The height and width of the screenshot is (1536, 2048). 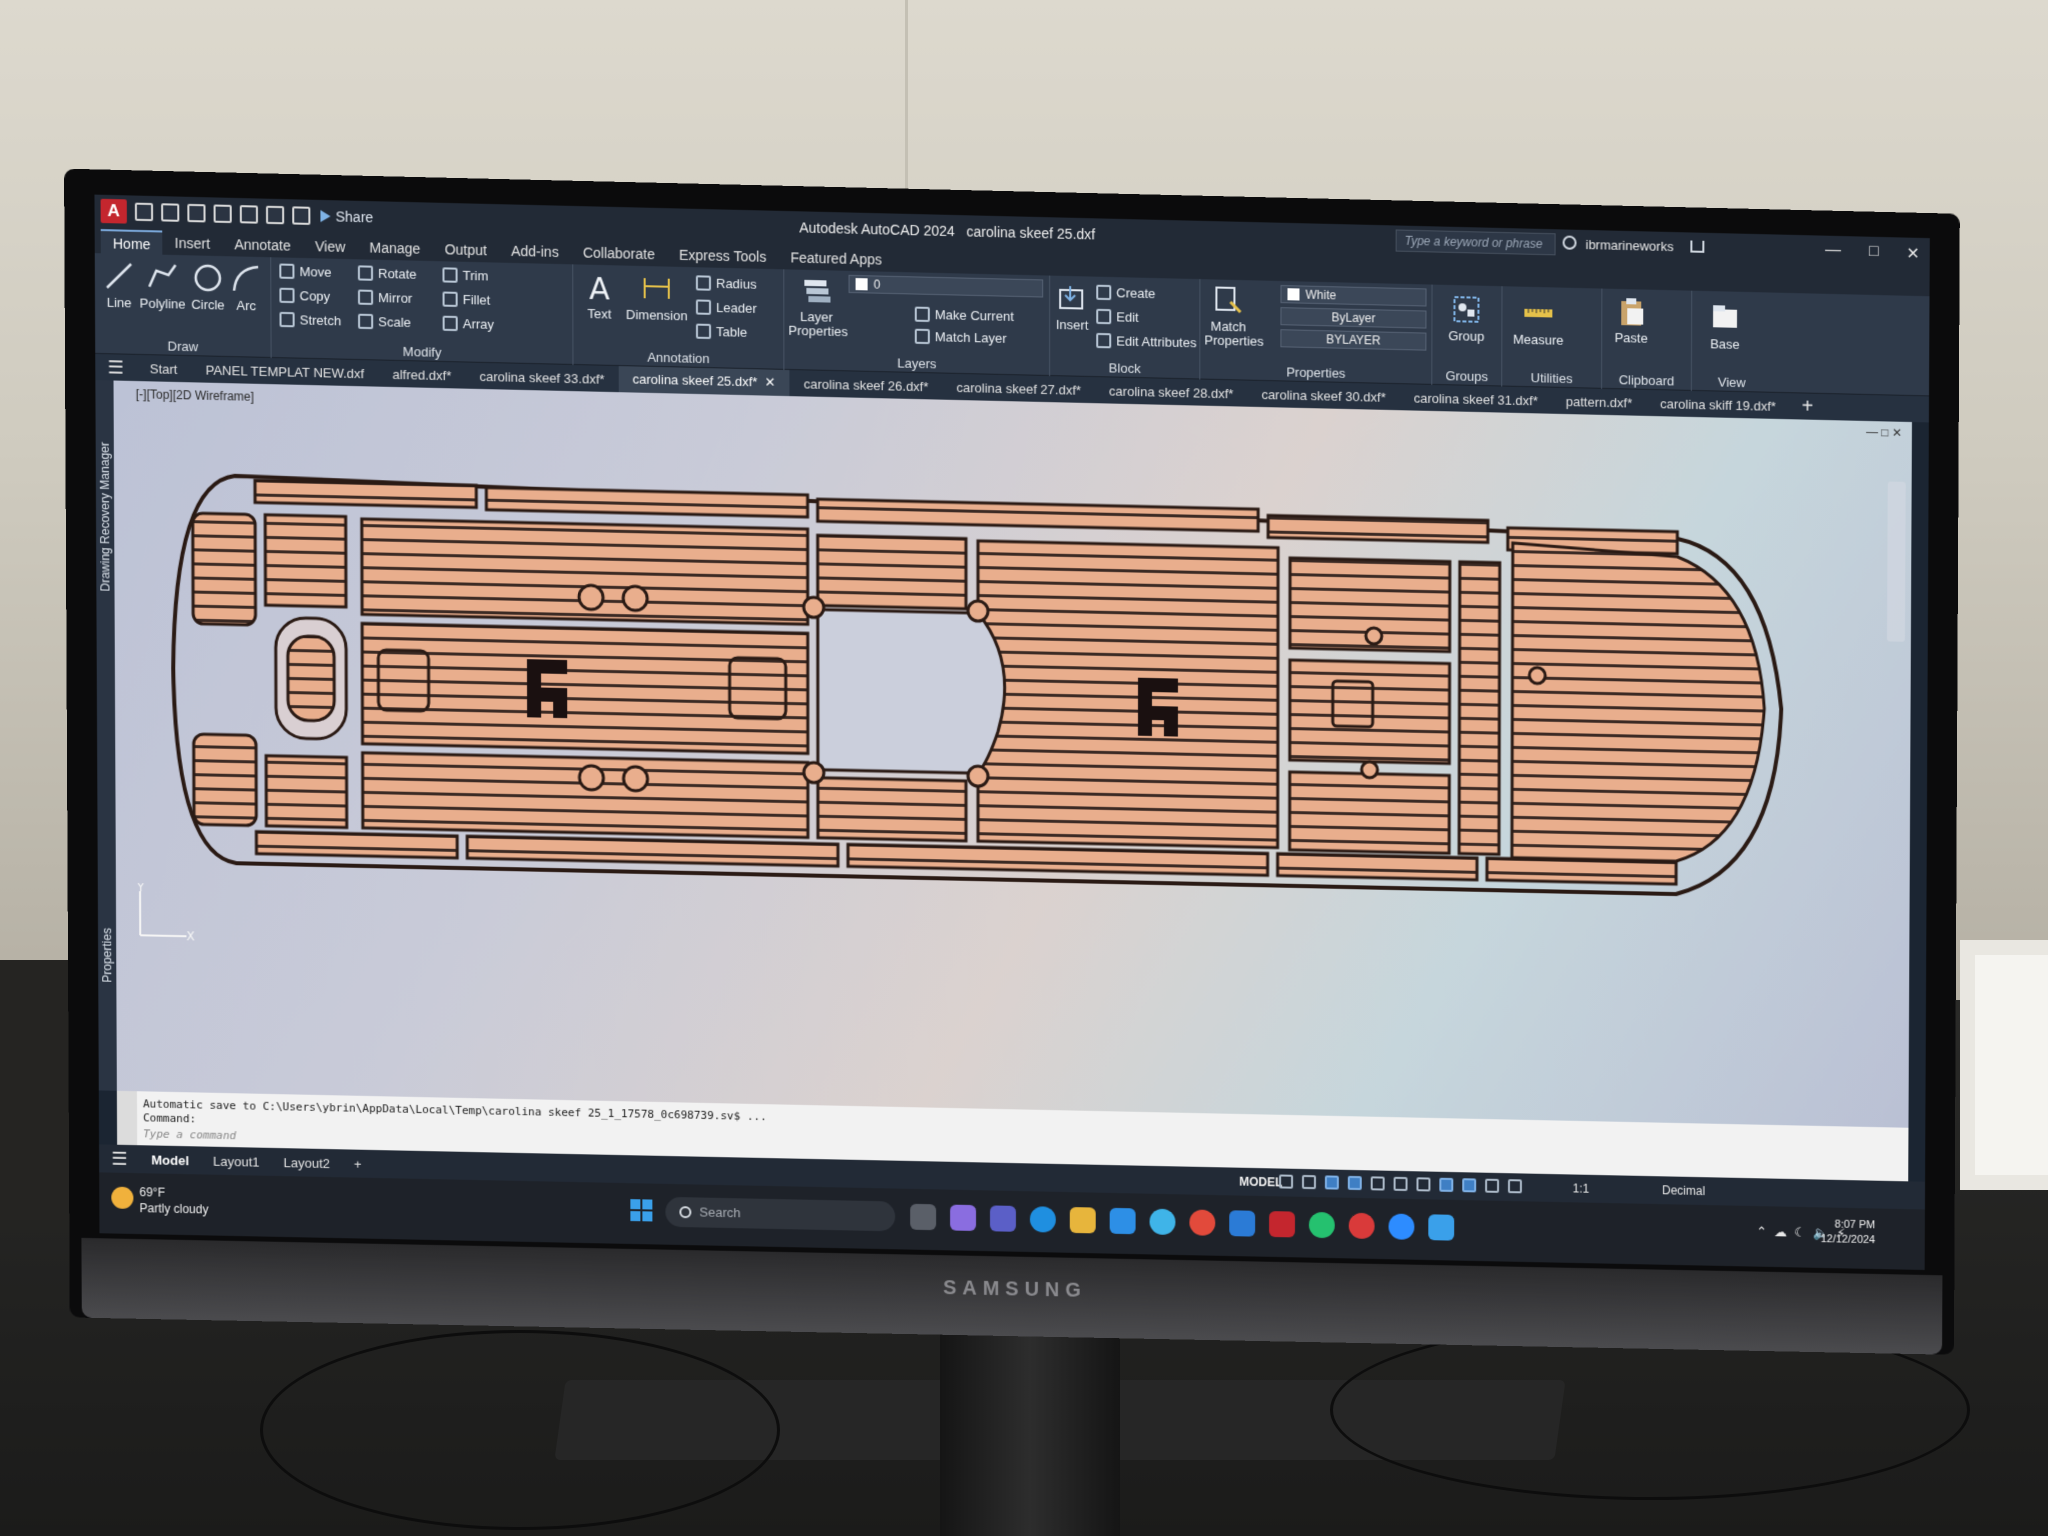 What do you see at coordinates (170, 212) in the screenshot?
I see `open-file-icon` at bounding box center [170, 212].